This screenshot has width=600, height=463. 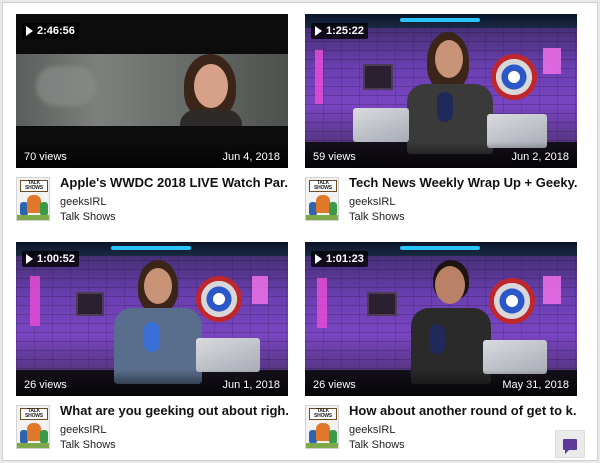 I want to click on duration-badge: 1:00:52, so click(x=50, y=259).